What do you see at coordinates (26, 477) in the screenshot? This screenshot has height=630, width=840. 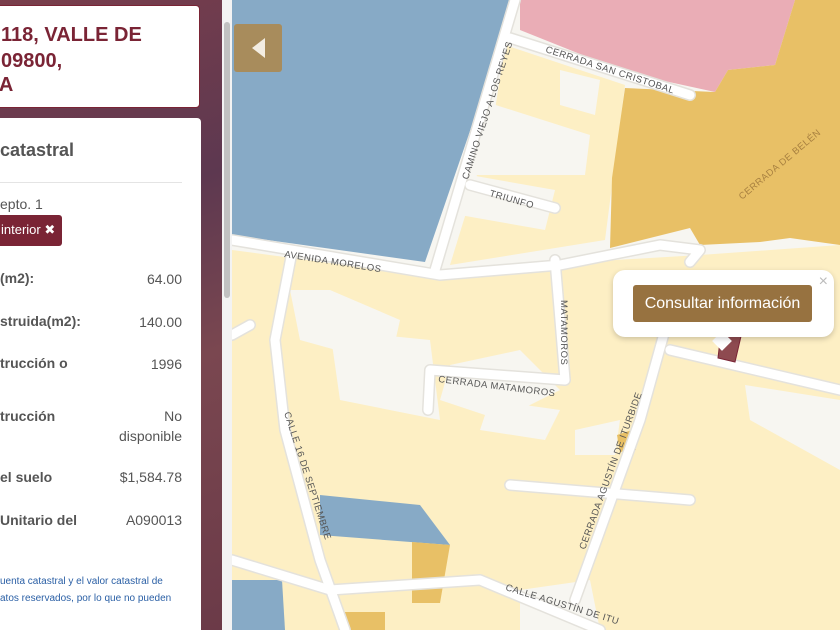 I see `row-label: el suelo` at bounding box center [26, 477].